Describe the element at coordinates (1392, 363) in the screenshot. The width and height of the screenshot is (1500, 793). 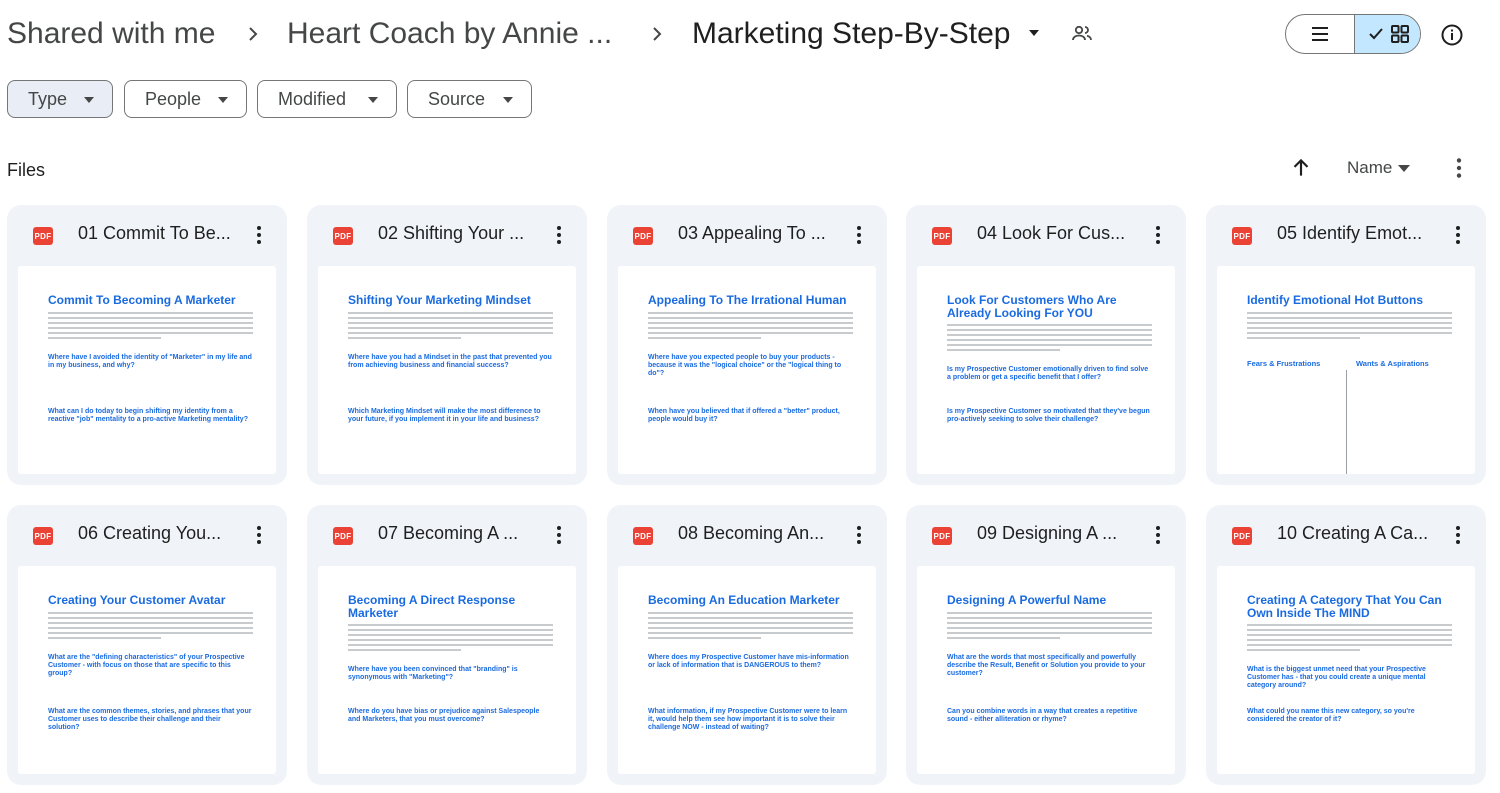
I see `preview-column-heading: Wants & Aspirations` at that location.